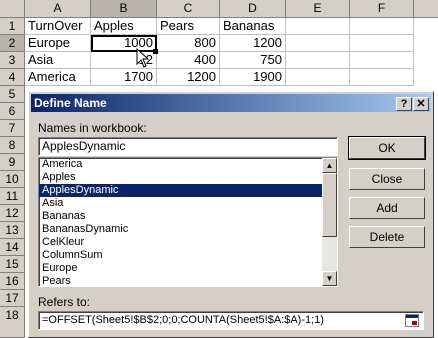 This screenshot has width=438, height=338. What do you see at coordinates (253, 26) in the screenshot?
I see `cell-d1: Bananas` at bounding box center [253, 26].